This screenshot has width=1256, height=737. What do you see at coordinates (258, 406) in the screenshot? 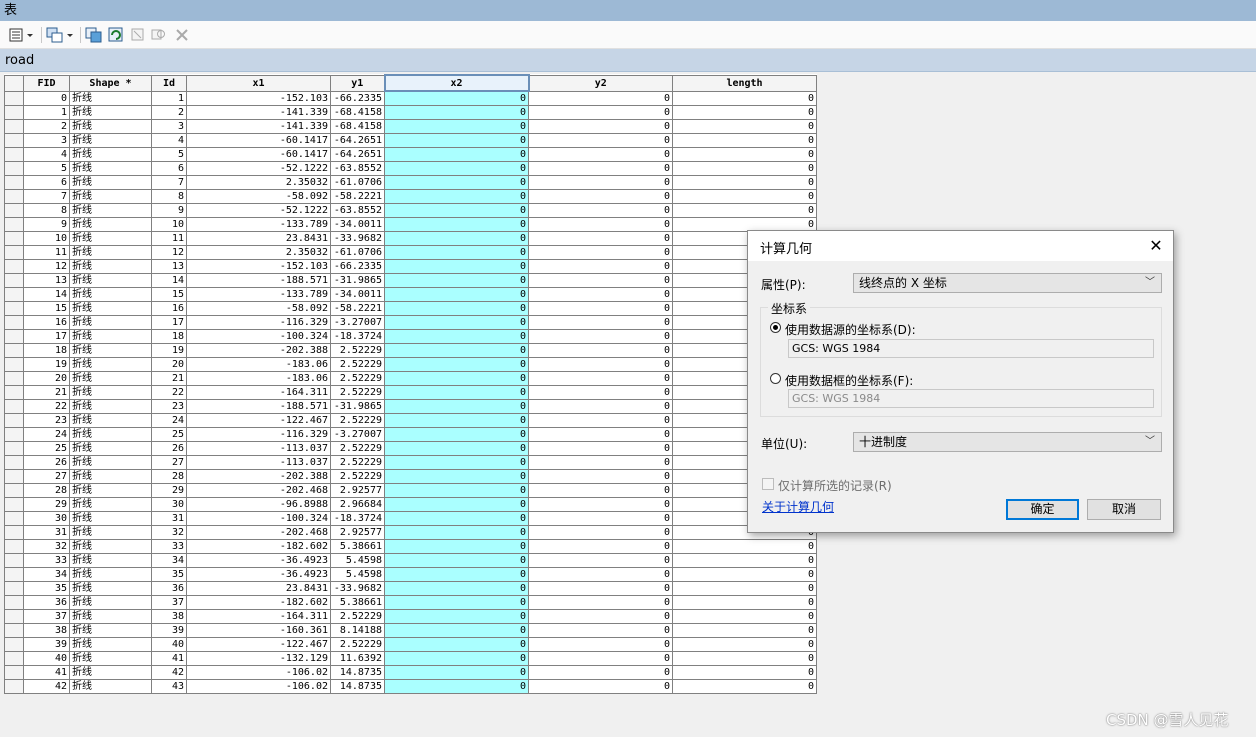
I see `table-cell: -188.571` at bounding box center [258, 406].